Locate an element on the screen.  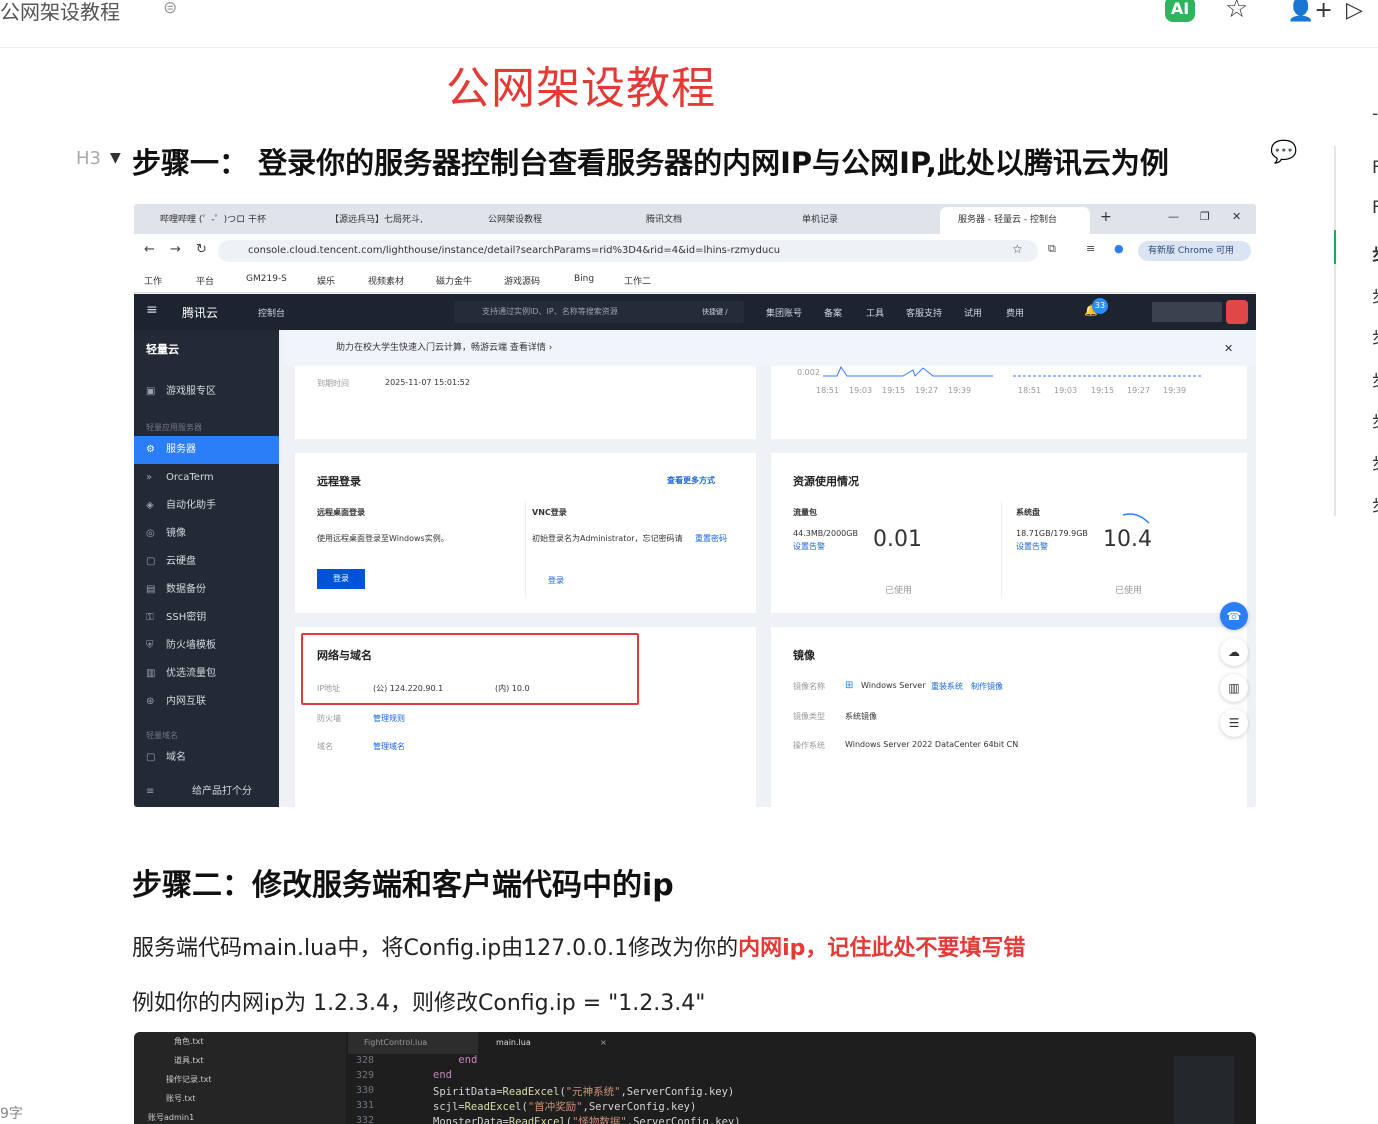
sidebar-item-firewall: ⛨ 防火墙模板 is located at coordinates (206, 646).